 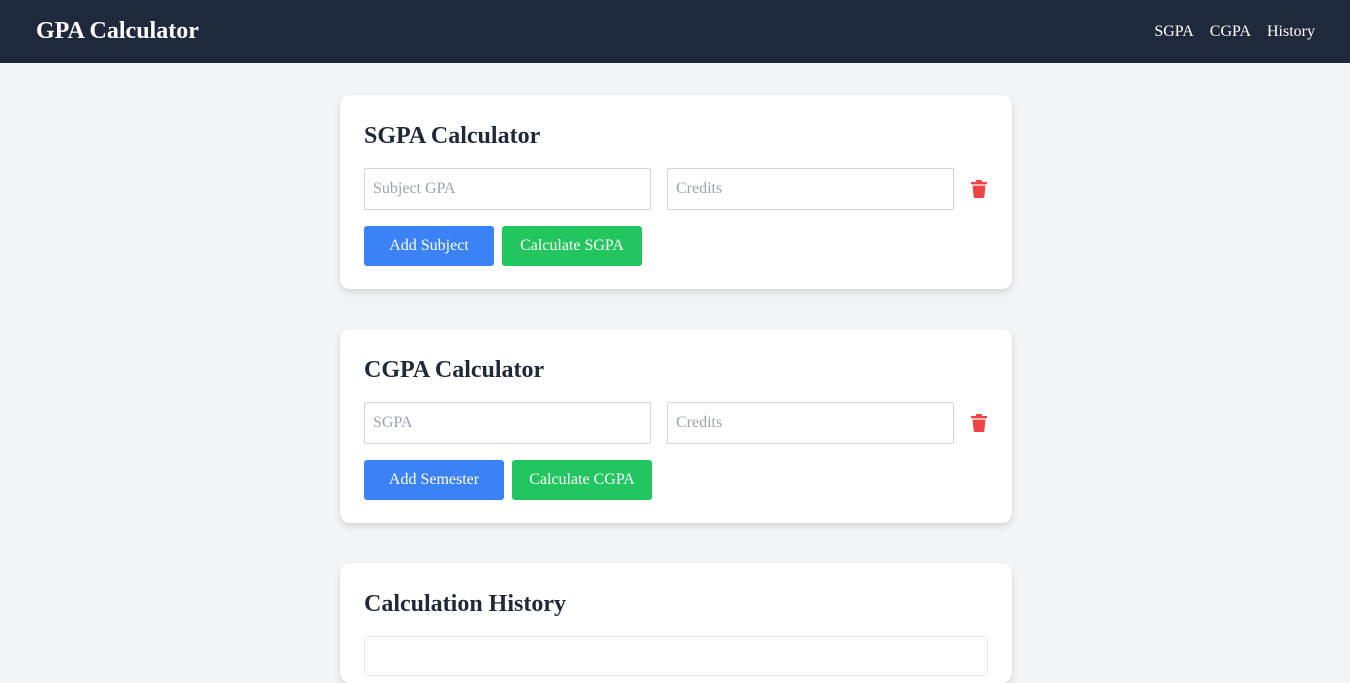 I want to click on cgpa-semester-row, so click(x=676, y=423).